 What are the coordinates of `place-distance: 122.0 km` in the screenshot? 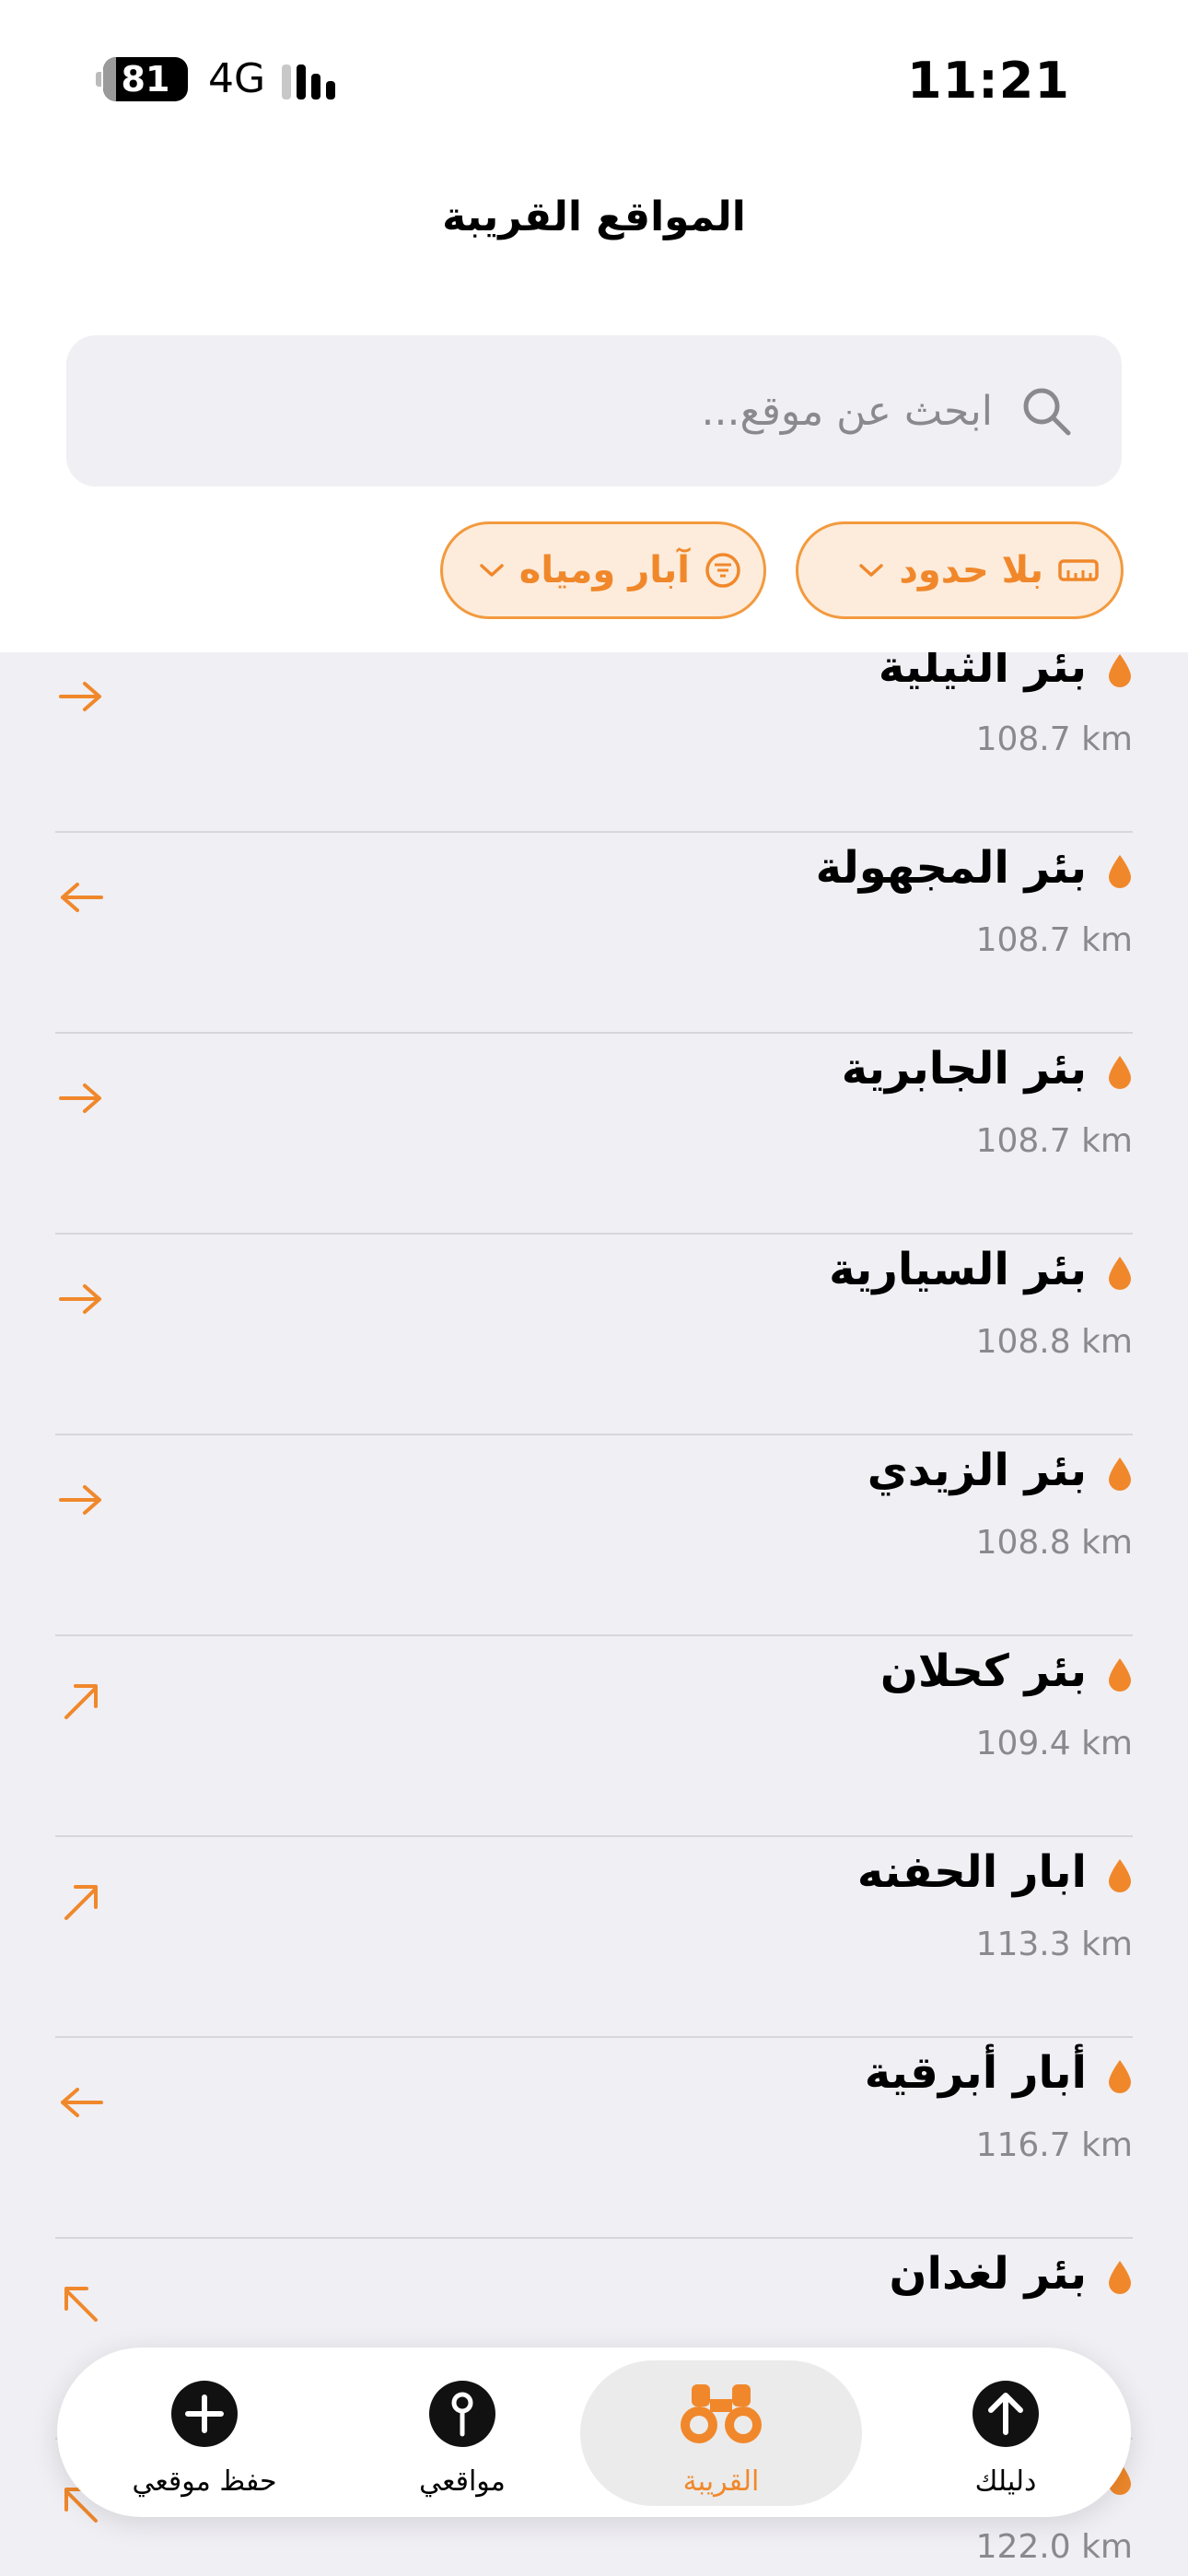 It's located at (1054, 2547).